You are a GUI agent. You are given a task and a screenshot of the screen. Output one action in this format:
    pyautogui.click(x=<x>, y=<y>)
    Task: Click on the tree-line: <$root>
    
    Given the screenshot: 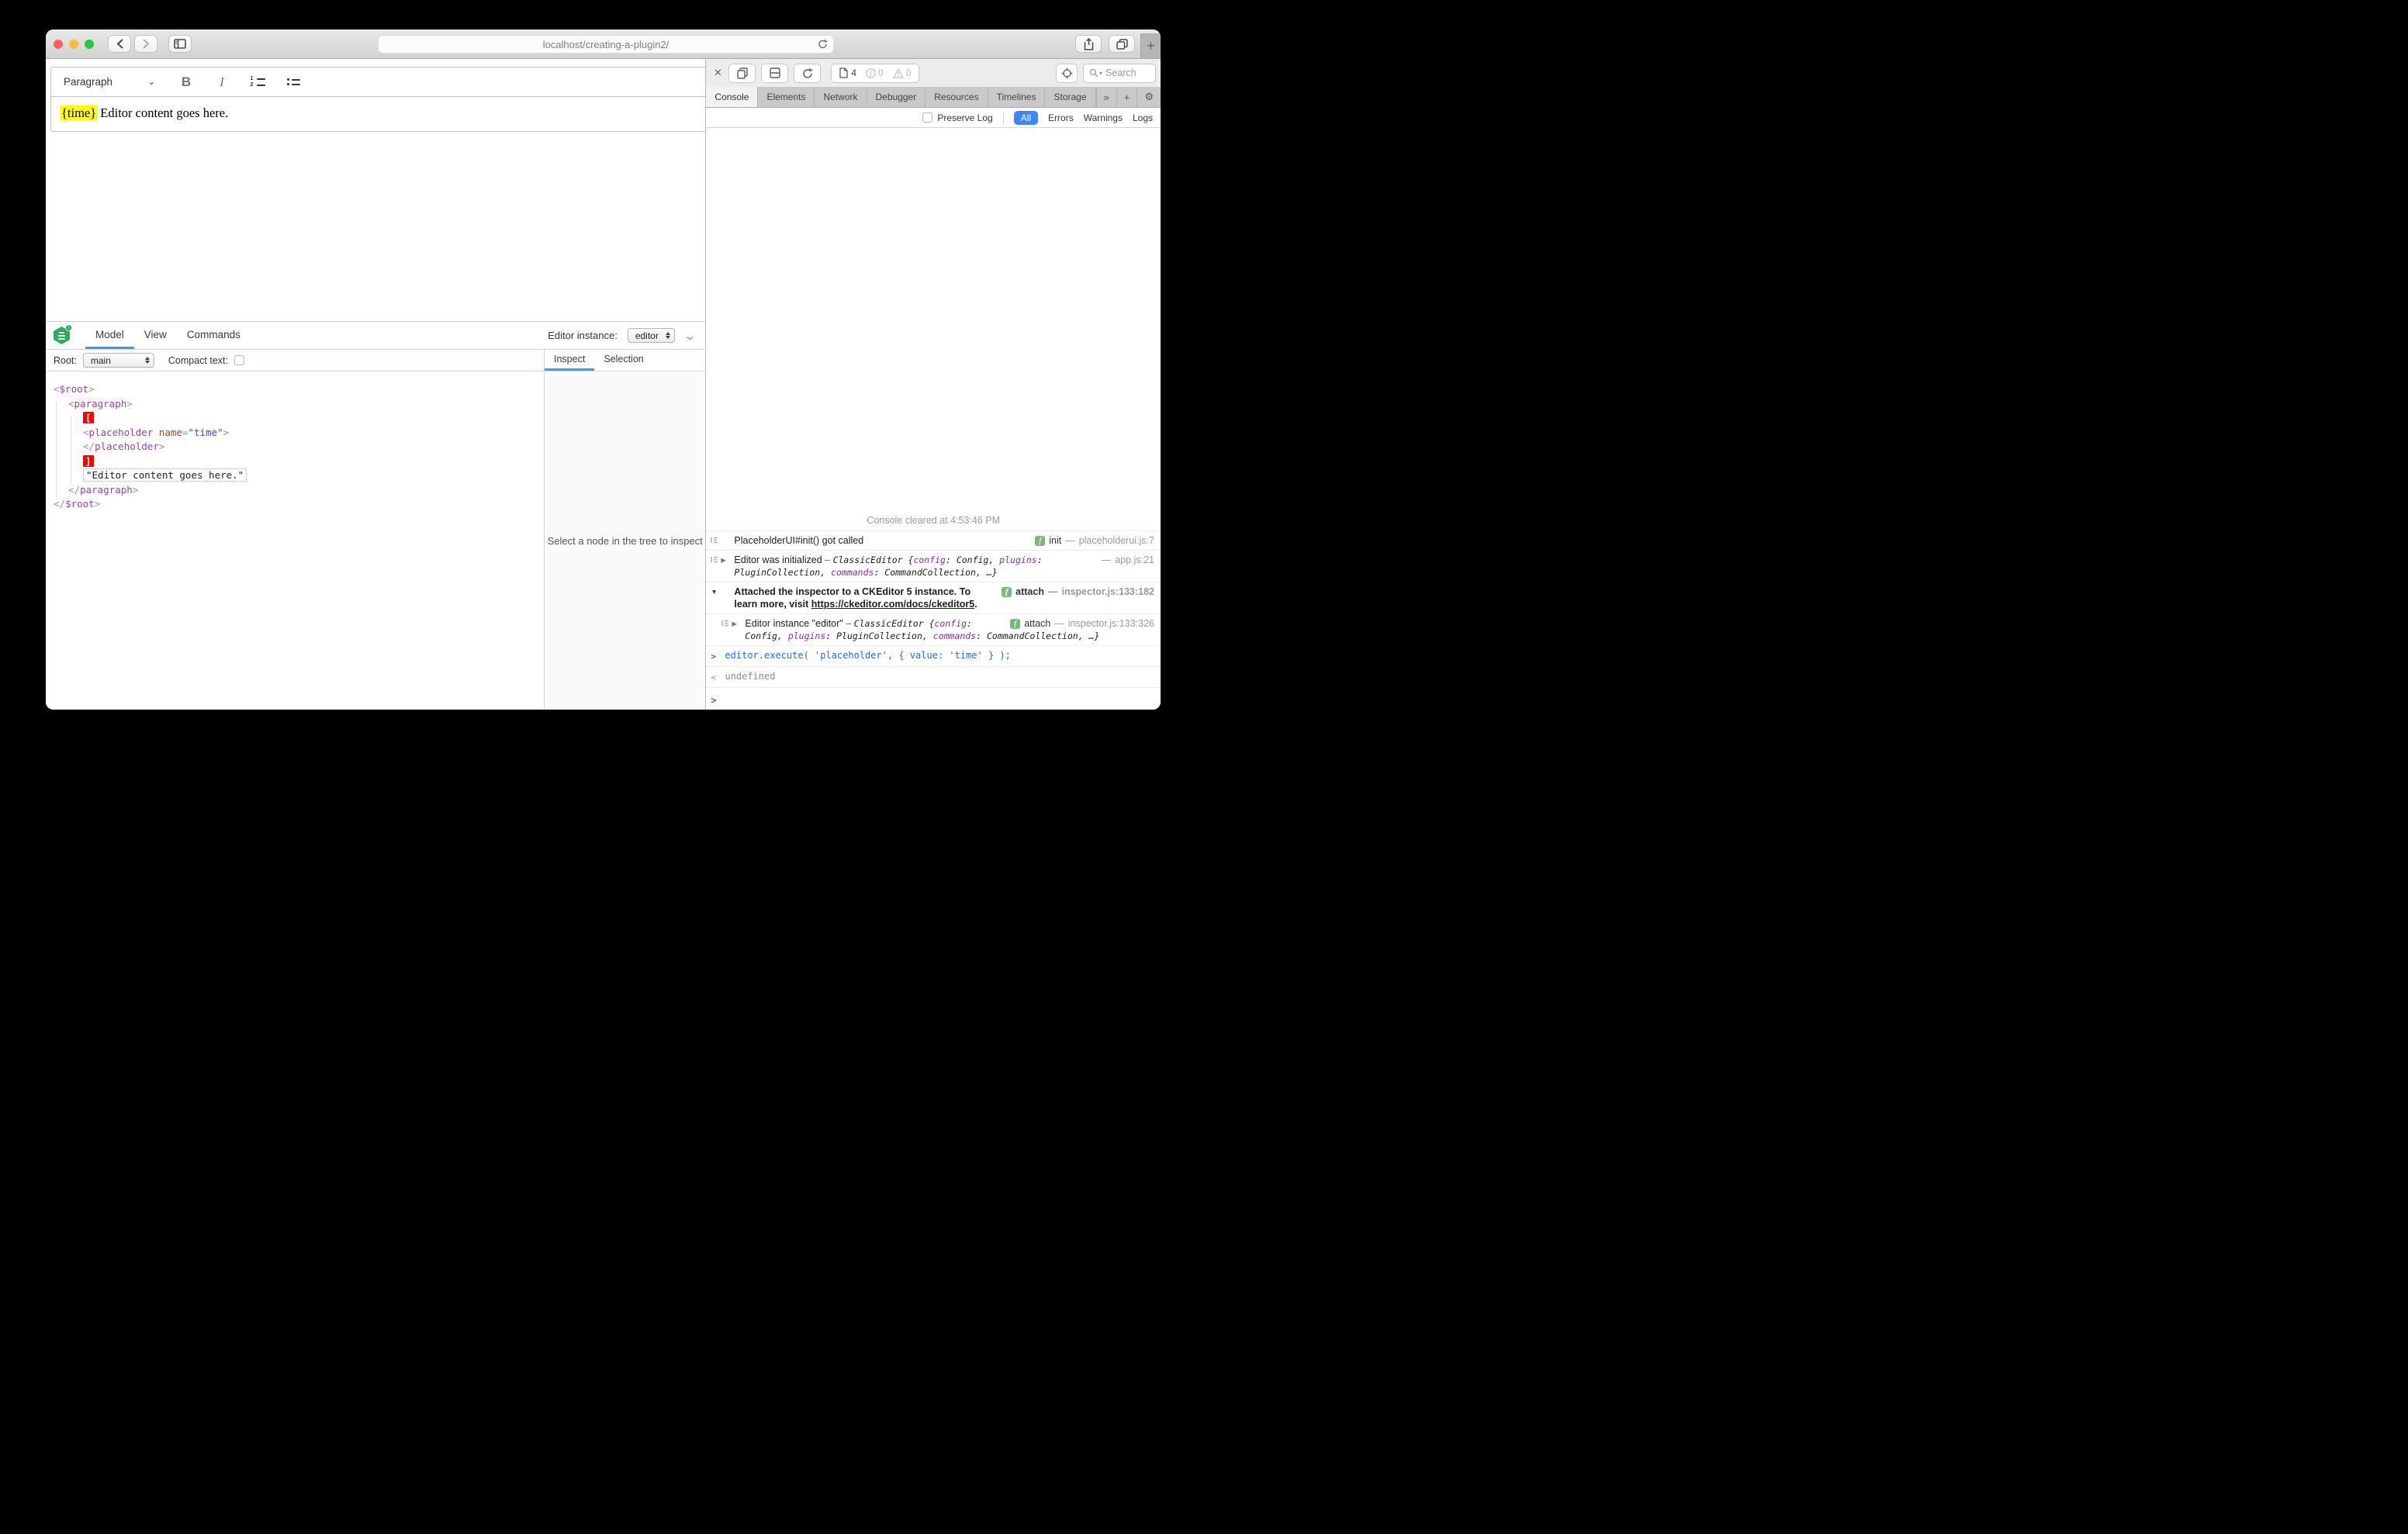 What is the action you would take?
    pyautogui.click(x=299, y=389)
    